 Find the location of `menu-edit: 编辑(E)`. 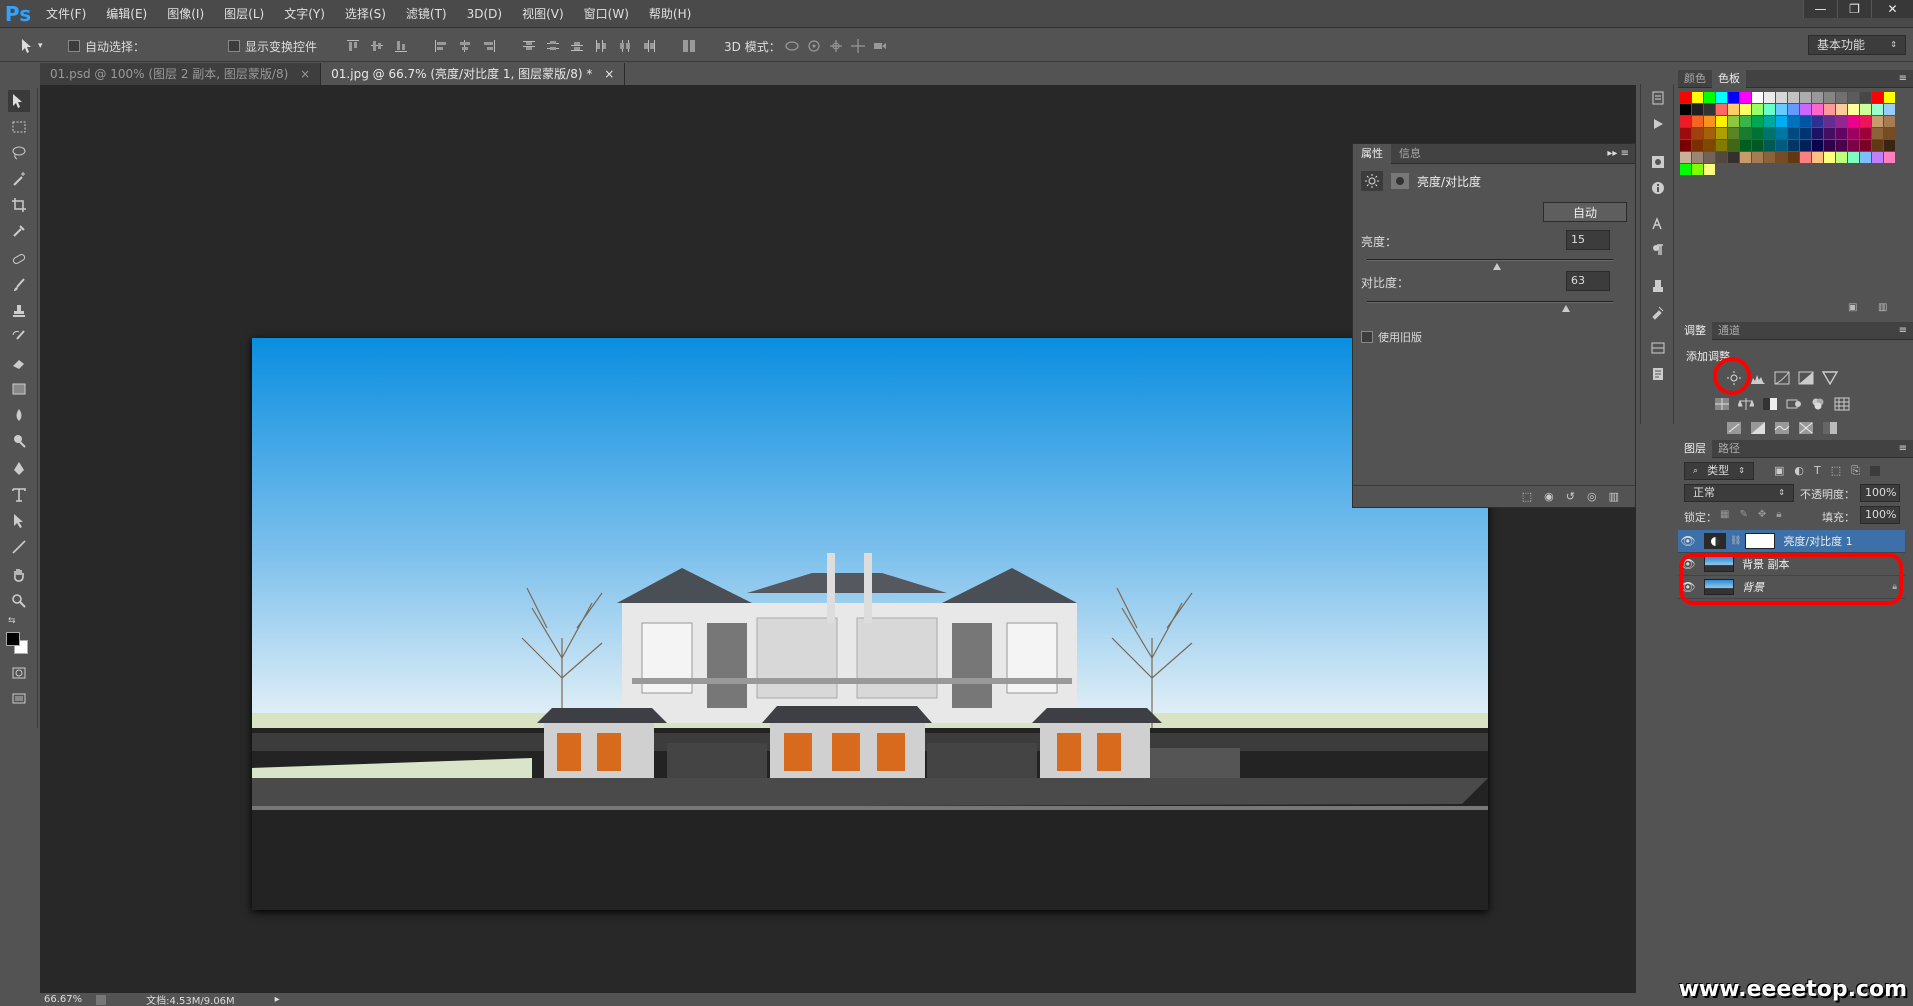

menu-edit: 编辑(E) is located at coordinates (126, 14).